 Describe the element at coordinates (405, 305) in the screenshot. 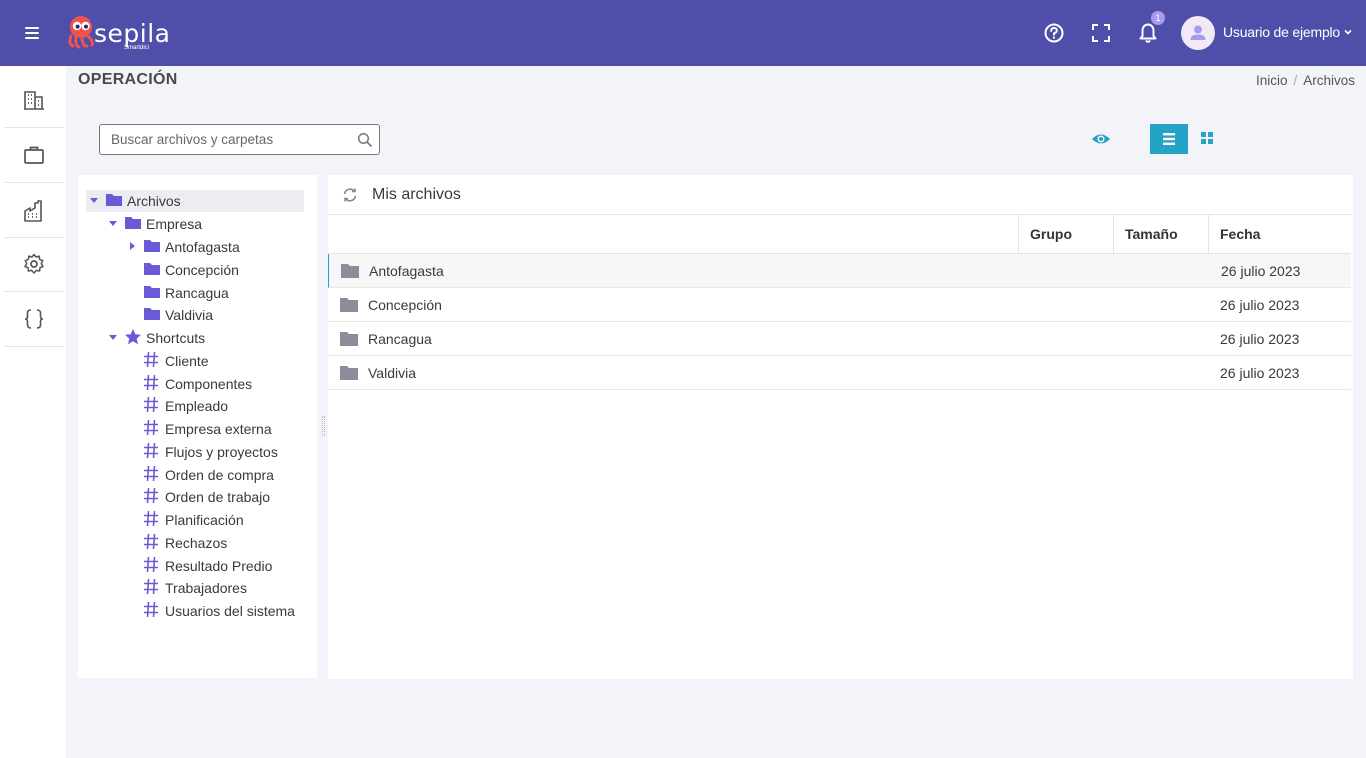

I see `file-name: Concepción` at that location.